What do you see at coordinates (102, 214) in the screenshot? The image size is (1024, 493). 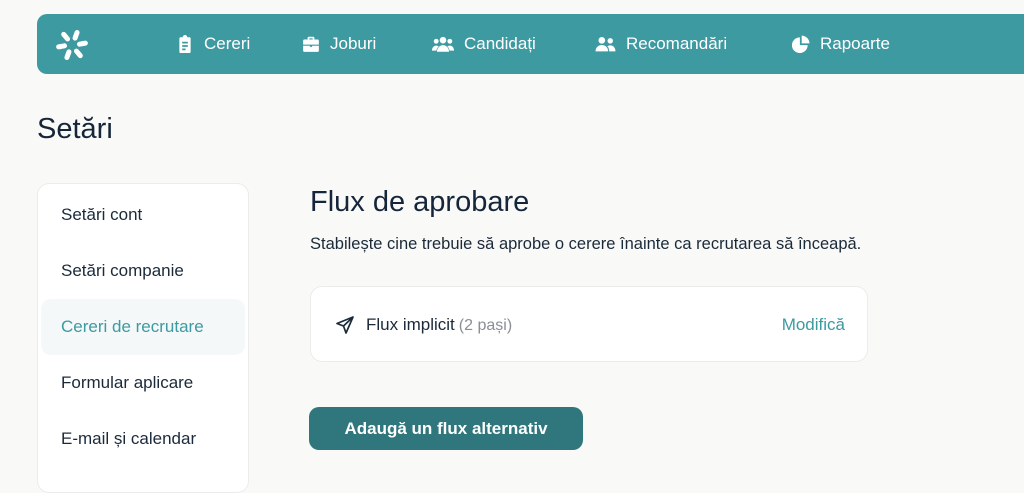 I see `sidebar-item-label: Setări cont` at bounding box center [102, 214].